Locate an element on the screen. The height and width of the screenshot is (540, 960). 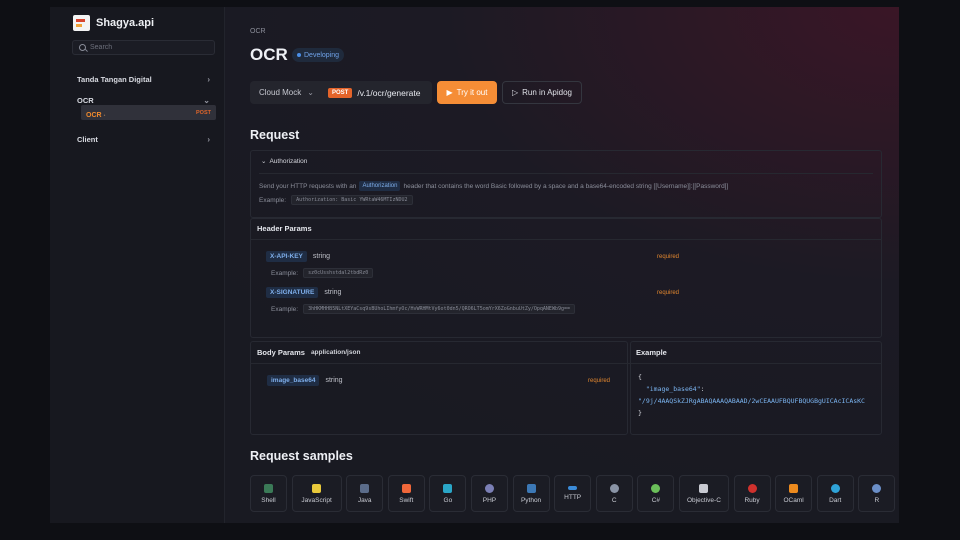
status-dot-icon is located at coordinates (299, 55).